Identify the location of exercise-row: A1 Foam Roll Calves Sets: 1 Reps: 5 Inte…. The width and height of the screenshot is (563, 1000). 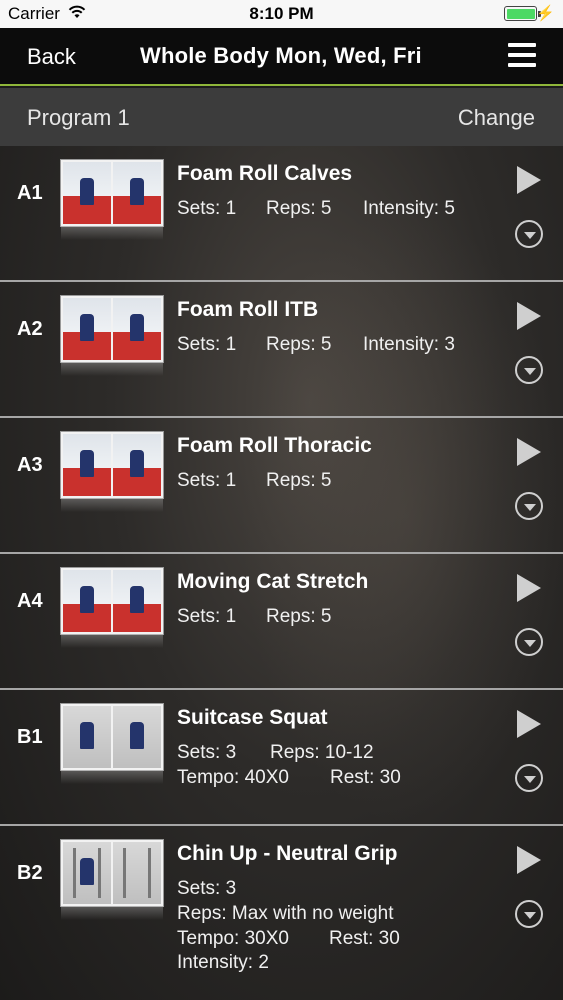
(281, 214).